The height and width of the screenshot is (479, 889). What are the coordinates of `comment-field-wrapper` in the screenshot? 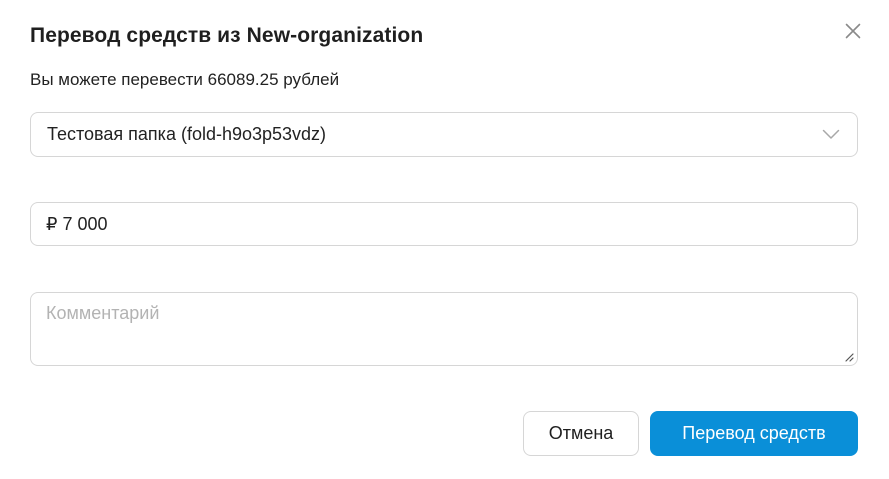 It's located at (444, 329).